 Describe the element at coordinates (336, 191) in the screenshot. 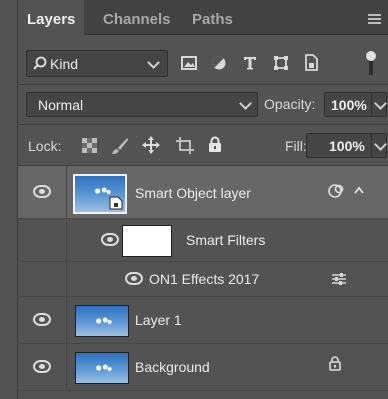

I see `smart-filter-indicator-icon` at that location.